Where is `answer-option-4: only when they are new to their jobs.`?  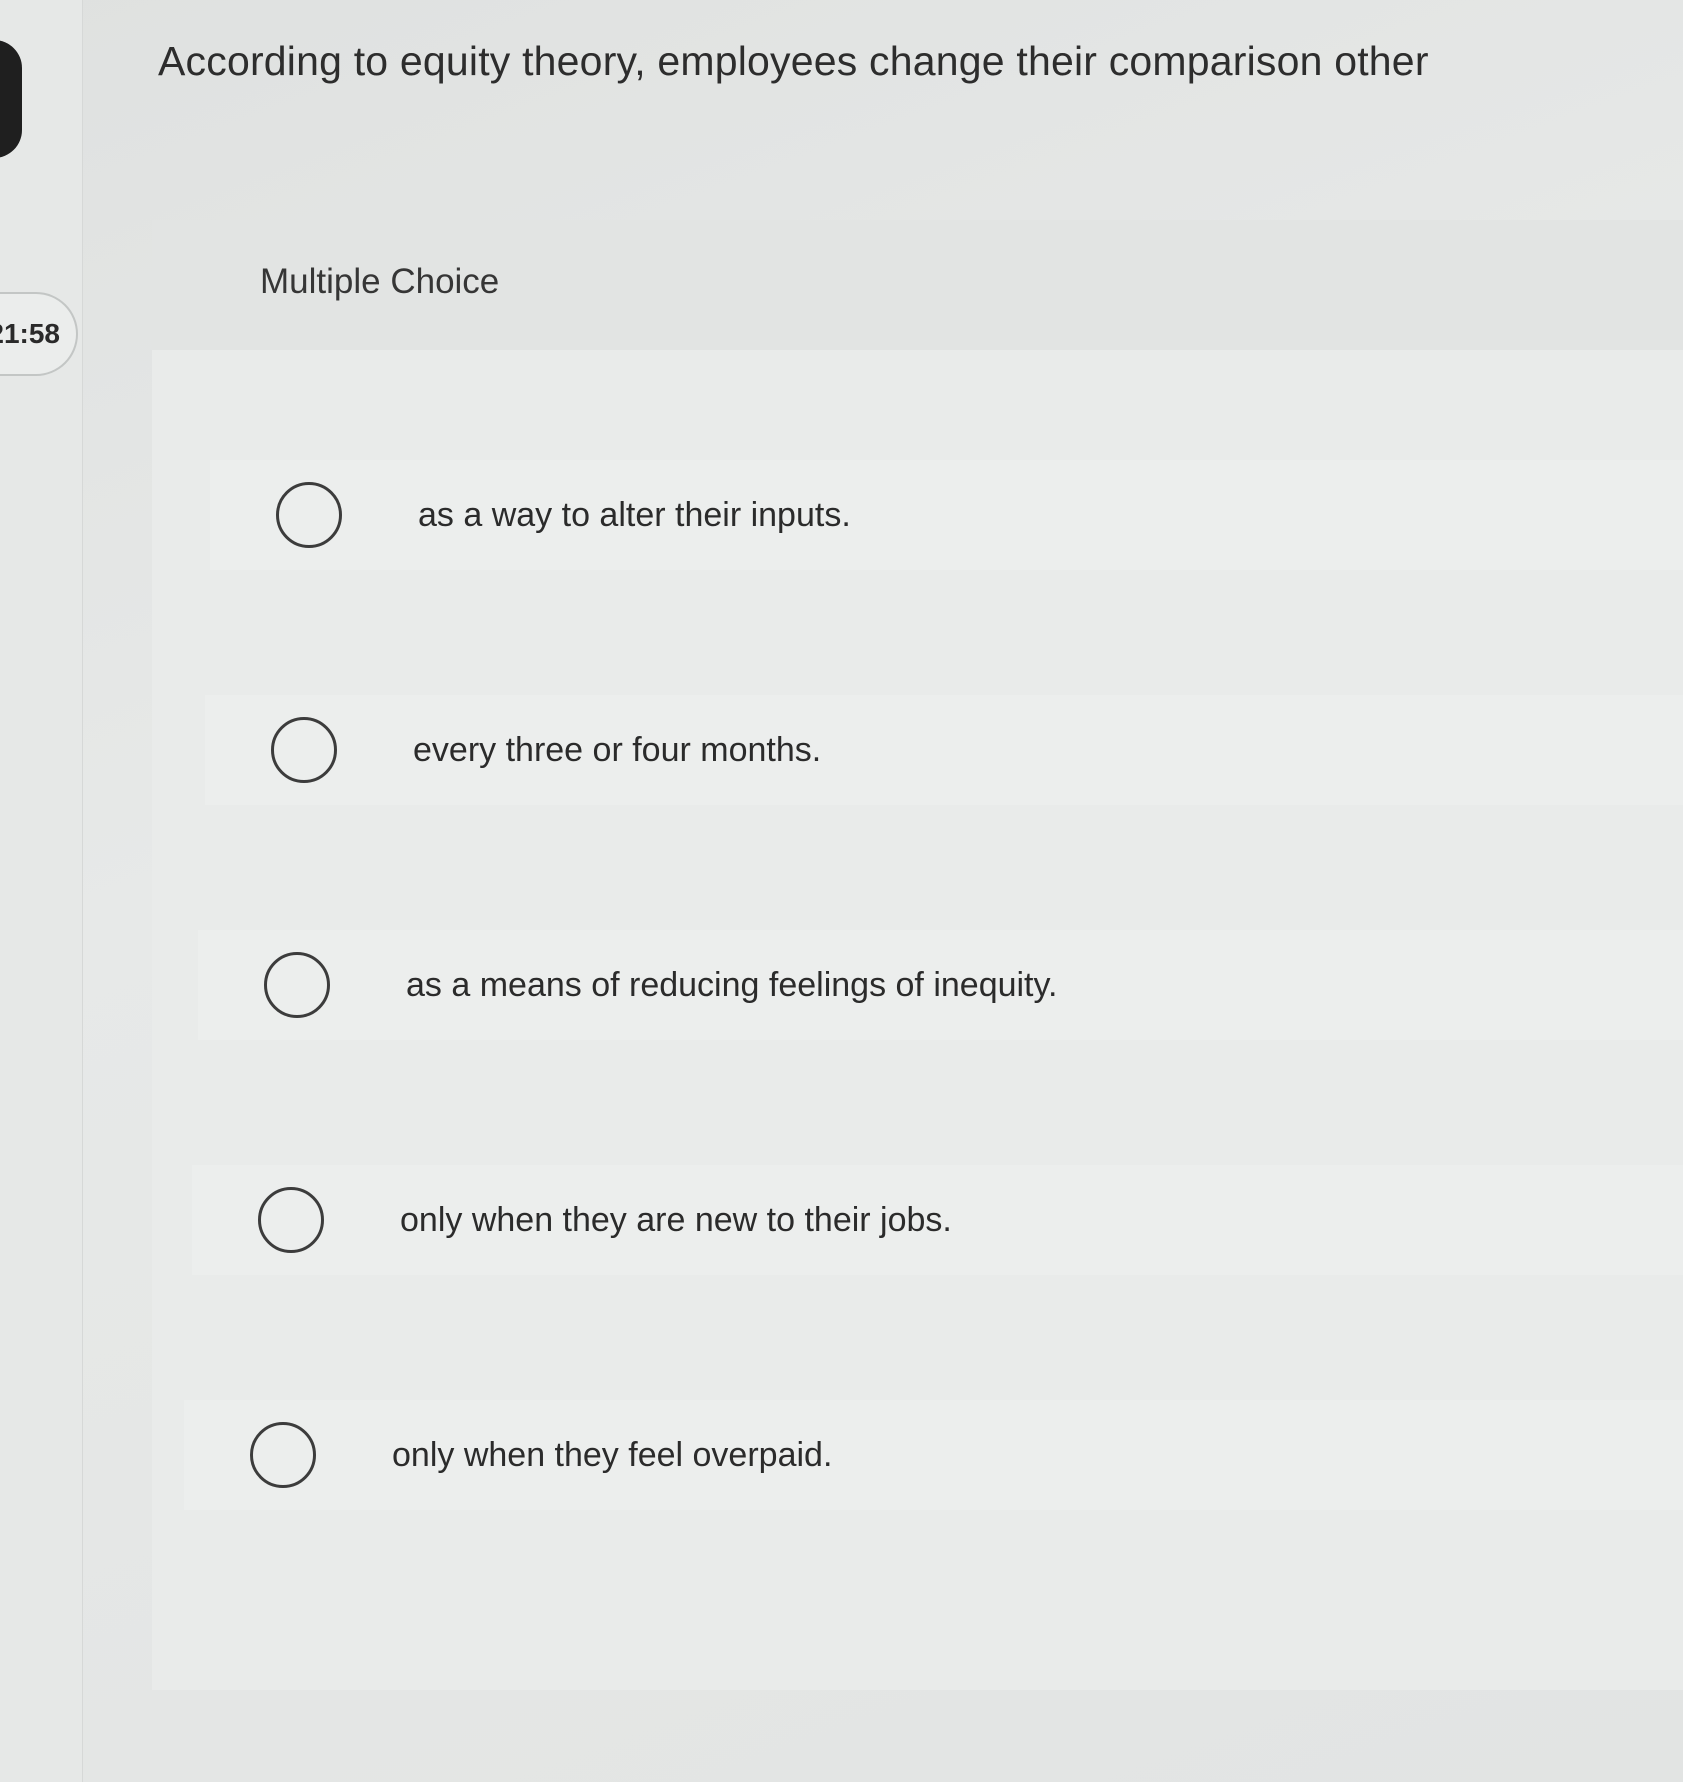 answer-option-4: only when they are new to their jobs. is located at coordinates (937, 1220).